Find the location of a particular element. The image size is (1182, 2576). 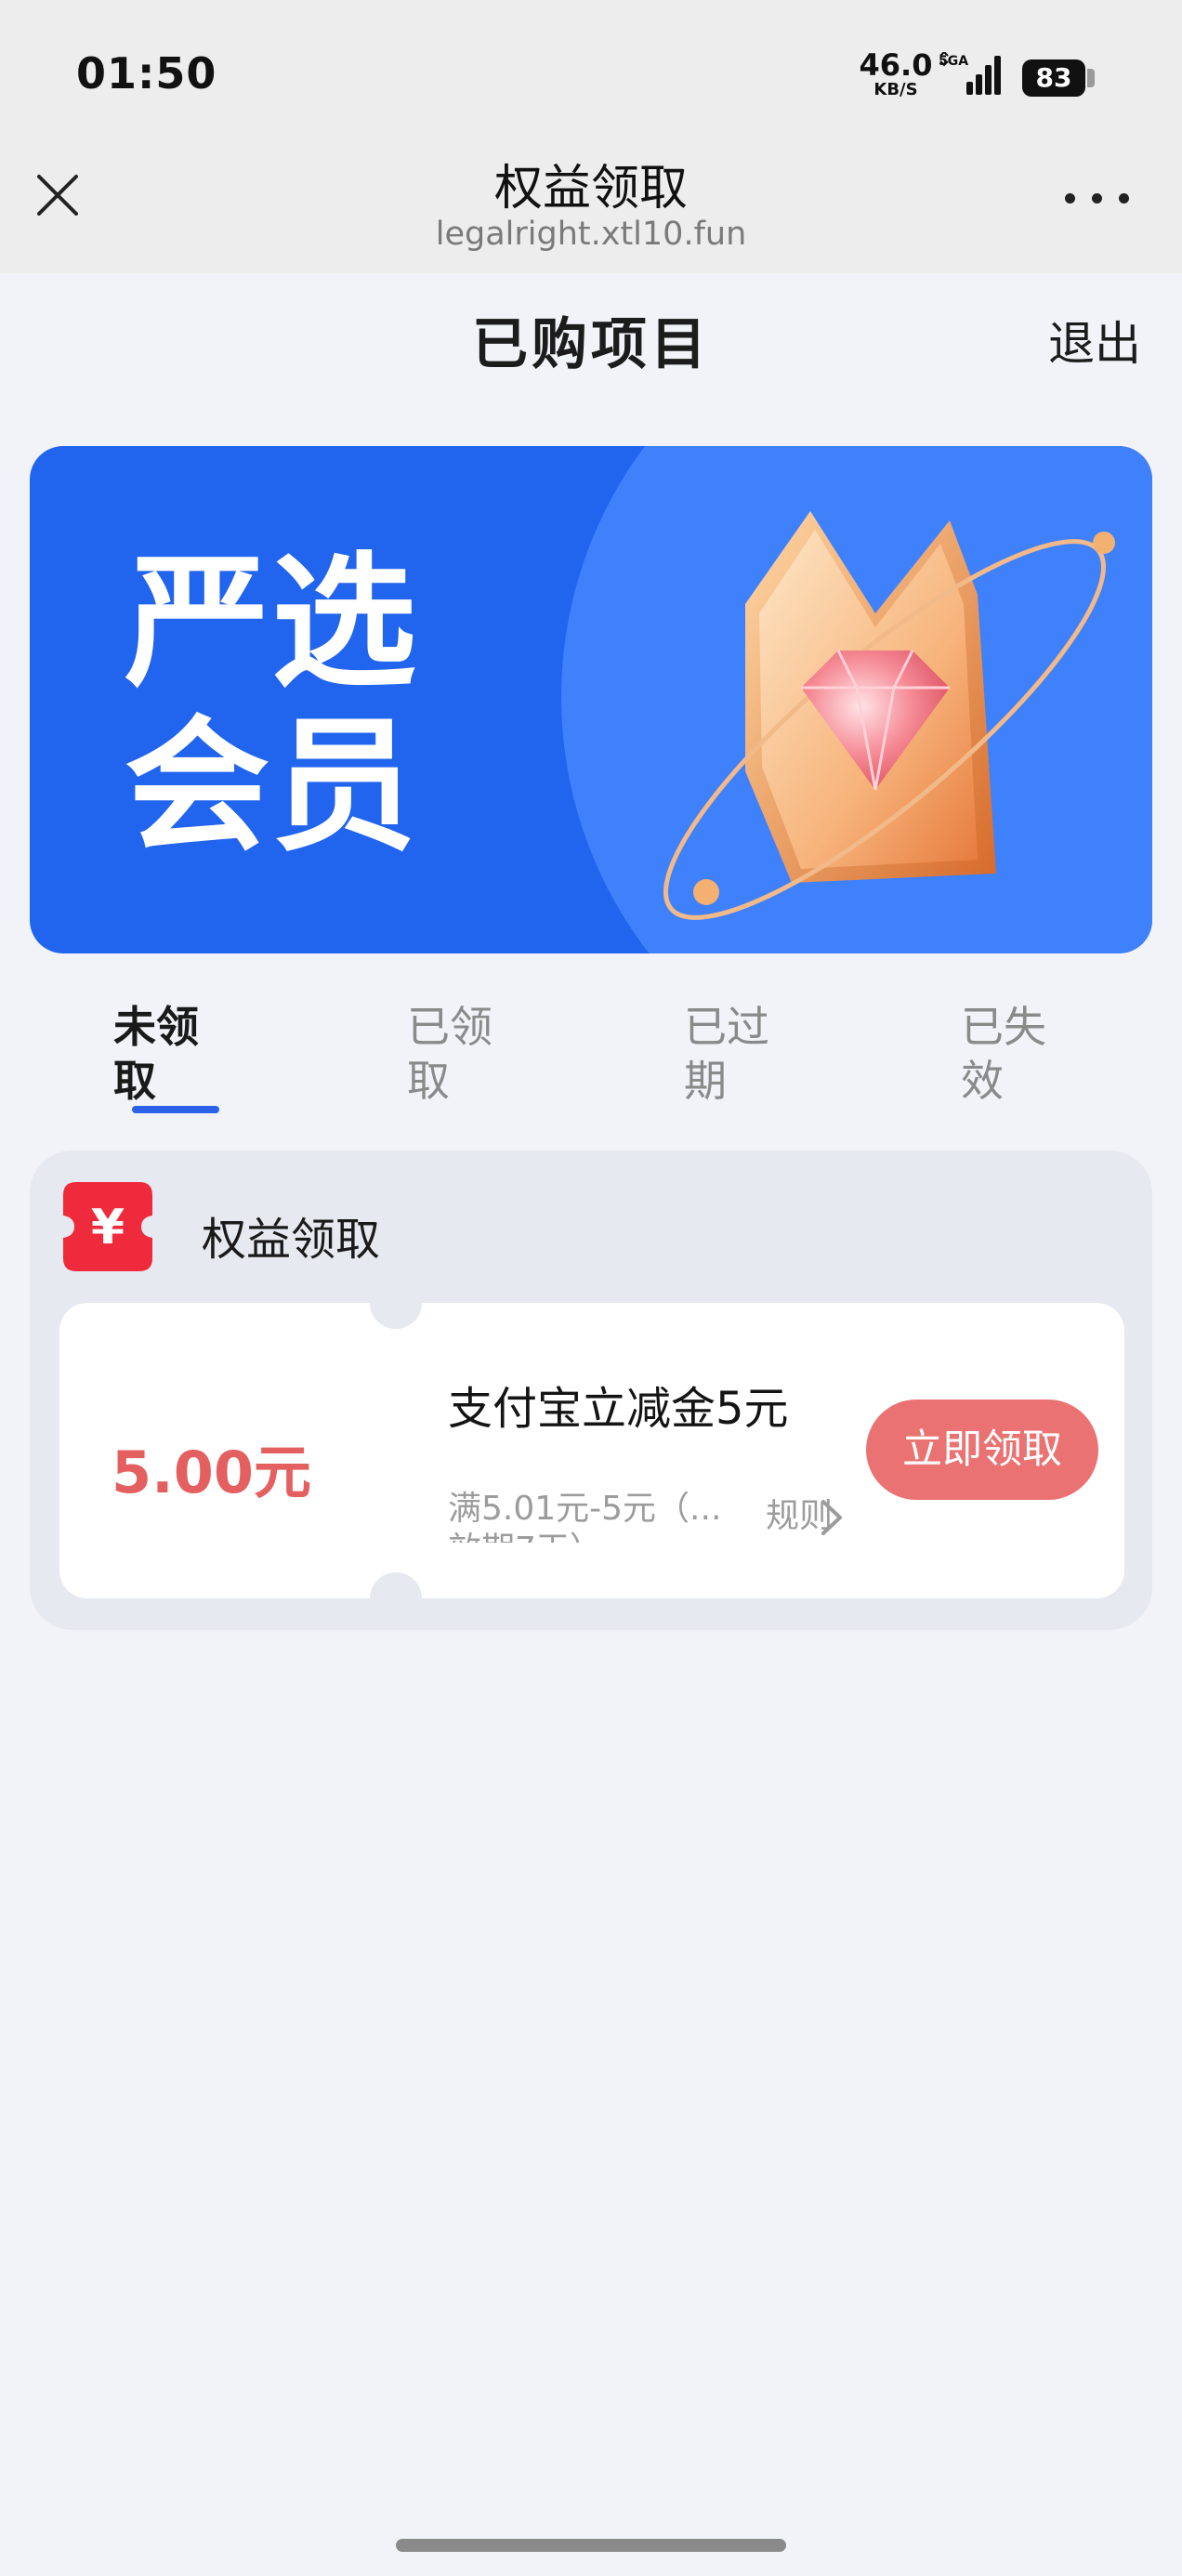

yen-glyph: ¥ is located at coordinates (108, 1227).